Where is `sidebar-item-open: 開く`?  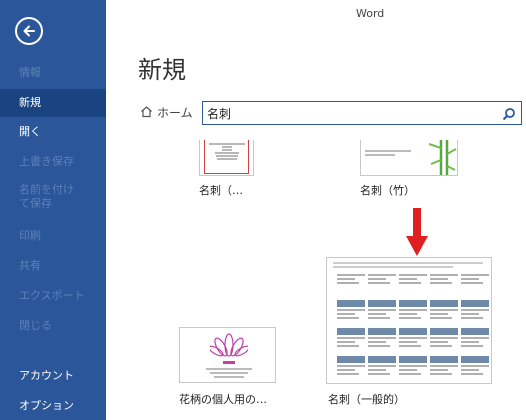
sidebar-item-open: 開く is located at coordinates (53, 132).